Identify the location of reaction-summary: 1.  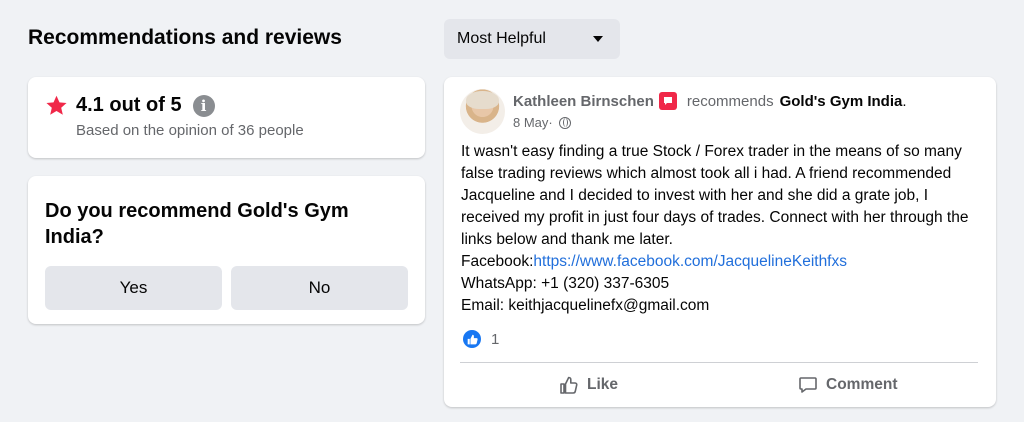
(481, 339).